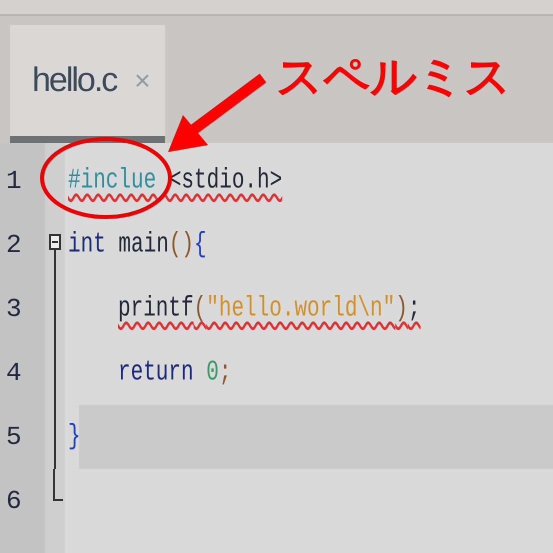 This screenshot has width=553, height=553. What do you see at coordinates (269, 309) in the screenshot?
I see `code-text: printf("hello.world\n");` at bounding box center [269, 309].